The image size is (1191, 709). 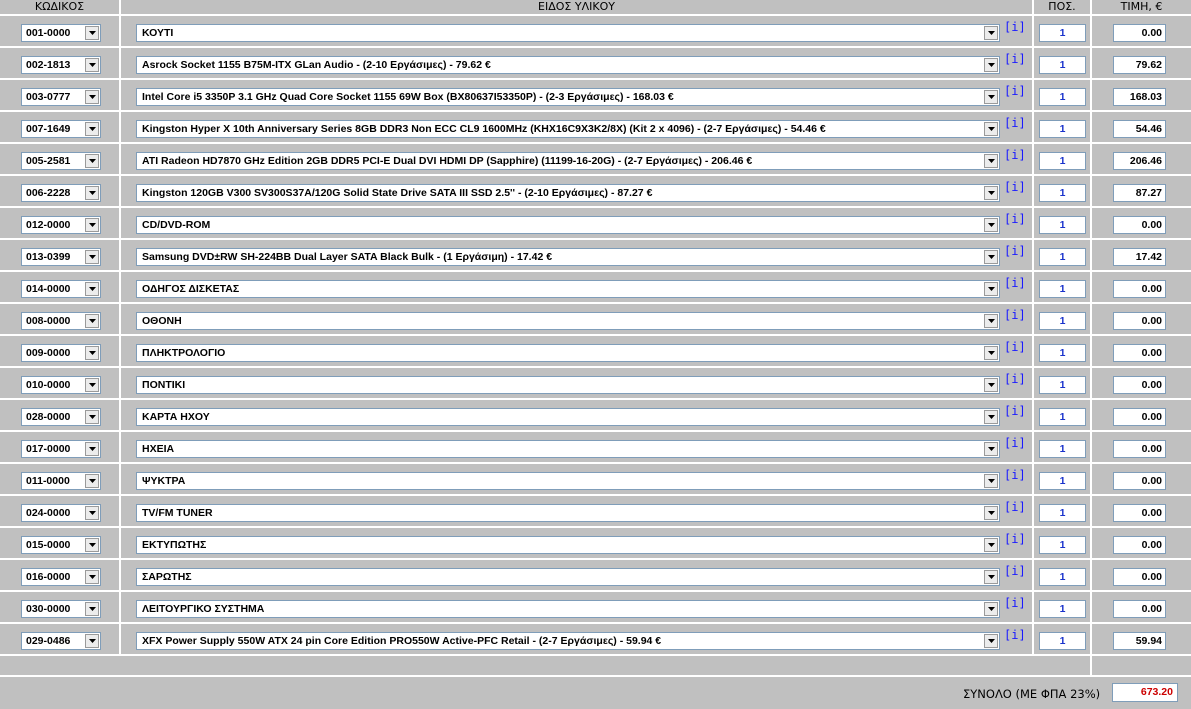 I want to click on item-select: ΚΟΥΤΙ, so click(x=568, y=33).